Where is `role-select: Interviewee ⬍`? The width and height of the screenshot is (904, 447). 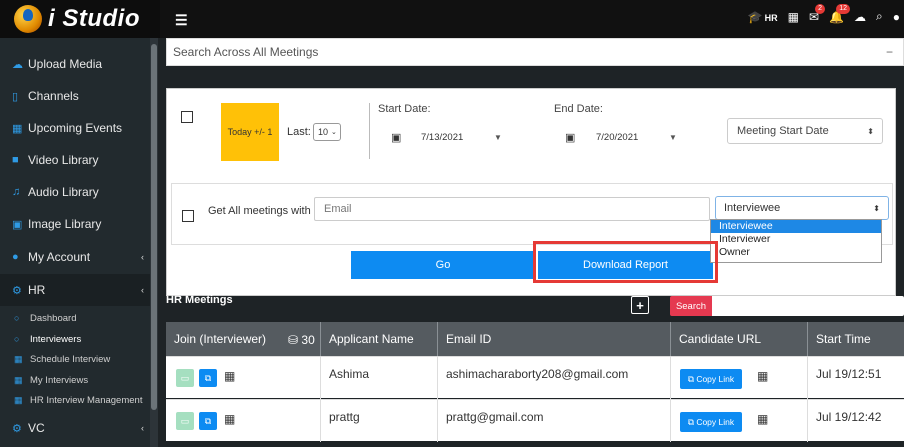 role-select: Interviewee ⬍ is located at coordinates (802, 208).